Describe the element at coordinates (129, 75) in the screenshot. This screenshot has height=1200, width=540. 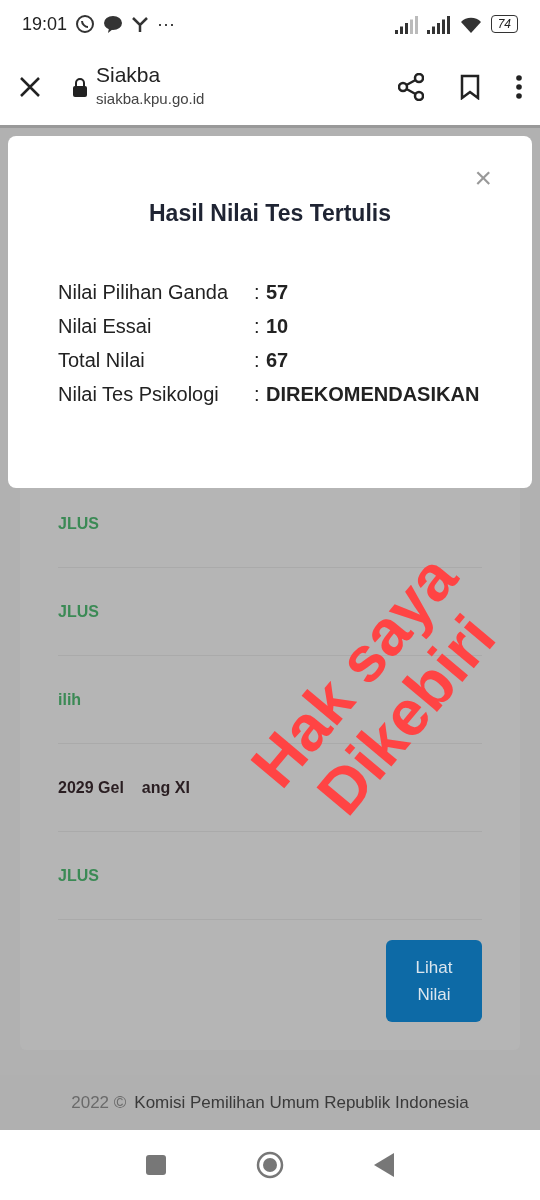
I see `page-title: Siakba` at that location.